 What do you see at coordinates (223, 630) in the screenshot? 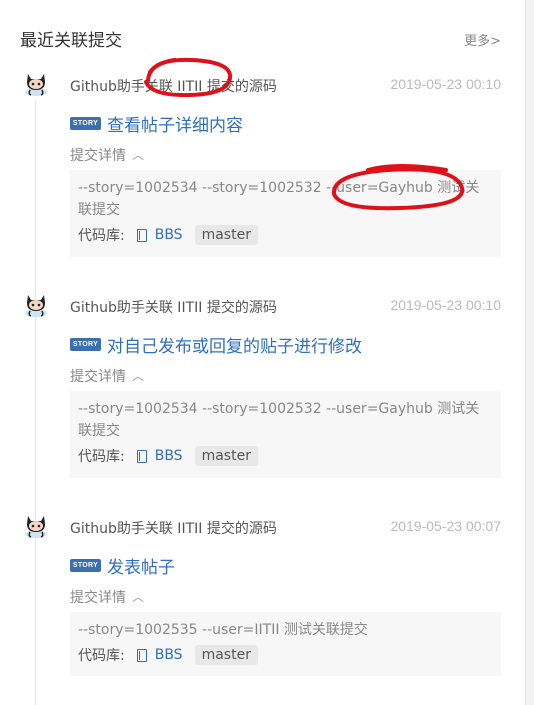
I see `commit-message: --story=1002535 --user=IITII 测试关联提交` at bounding box center [223, 630].